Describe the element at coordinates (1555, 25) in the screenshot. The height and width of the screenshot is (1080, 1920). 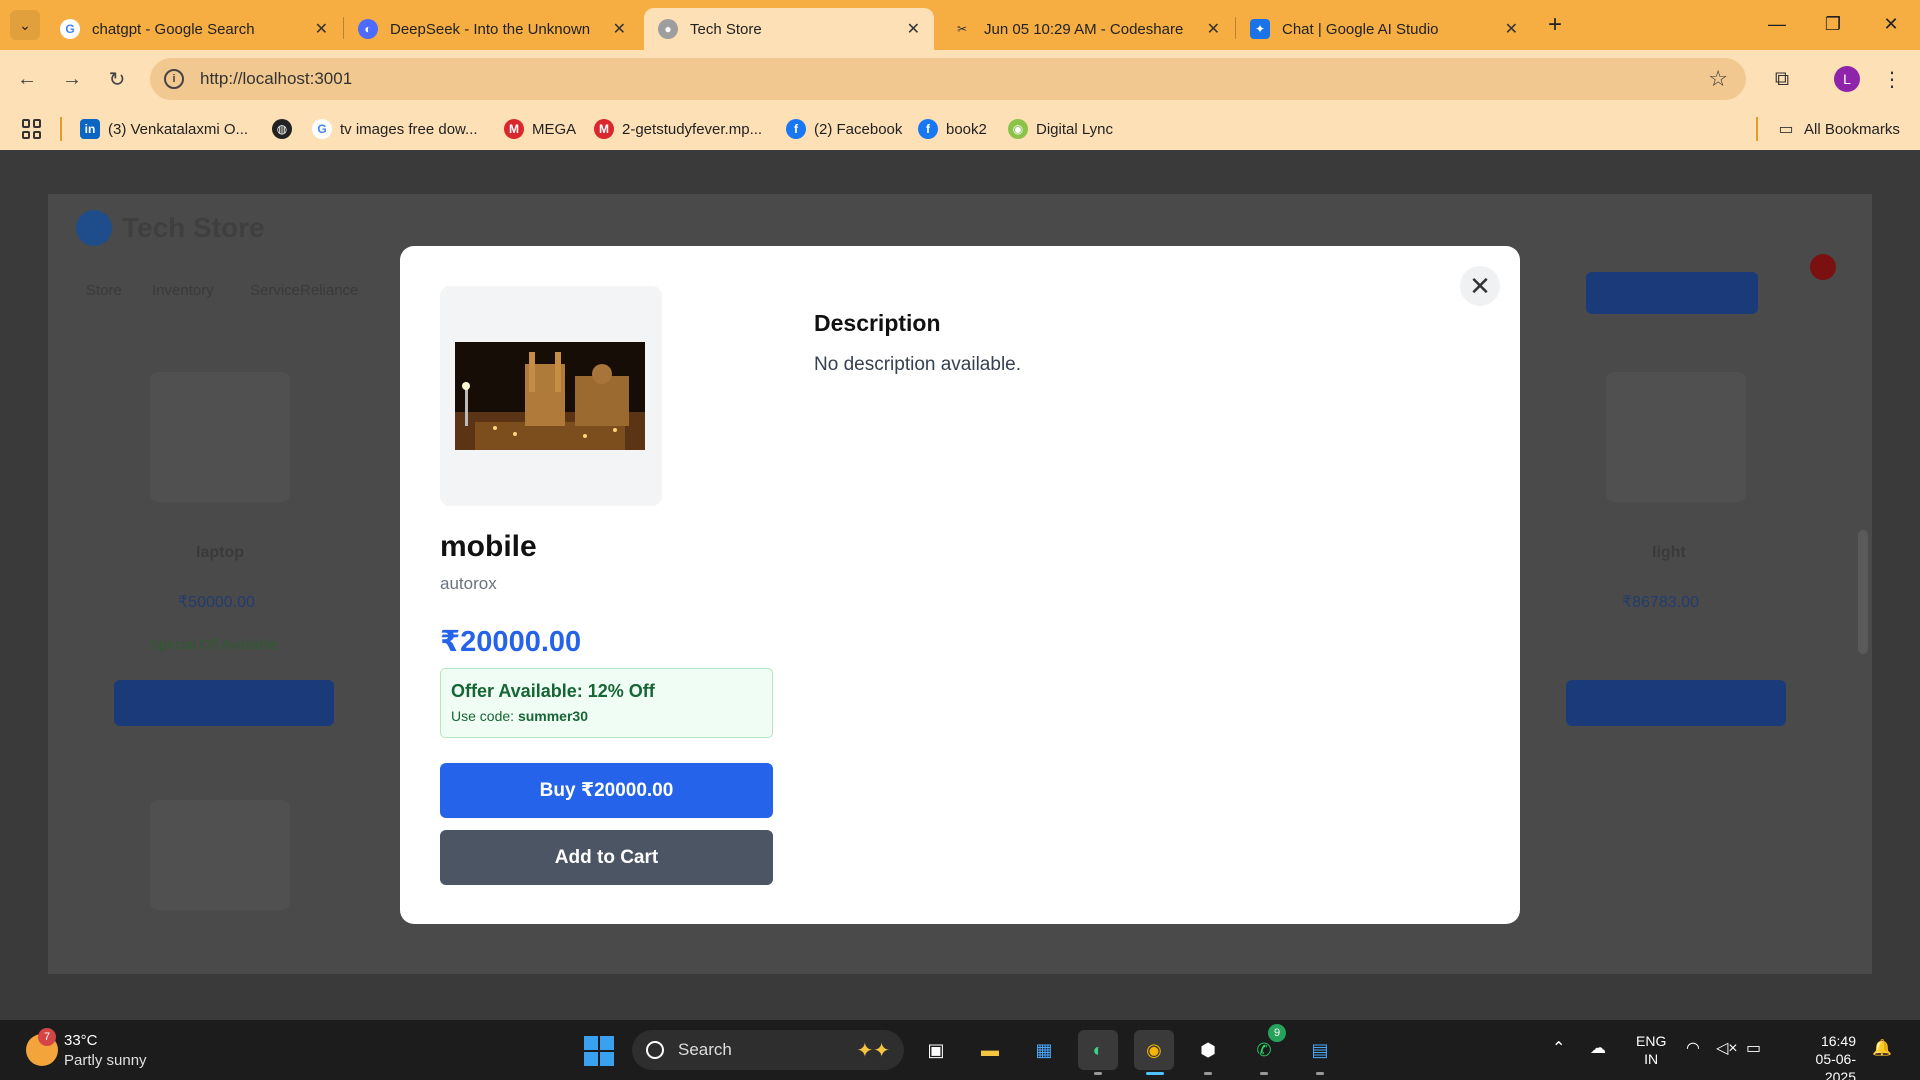
I see `new-tab-button: +` at that location.